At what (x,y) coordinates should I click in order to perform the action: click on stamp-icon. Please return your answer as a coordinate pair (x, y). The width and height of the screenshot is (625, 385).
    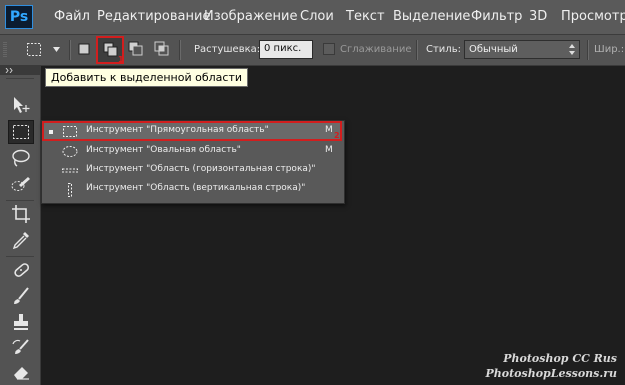
    Looking at the image, I should click on (21, 322).